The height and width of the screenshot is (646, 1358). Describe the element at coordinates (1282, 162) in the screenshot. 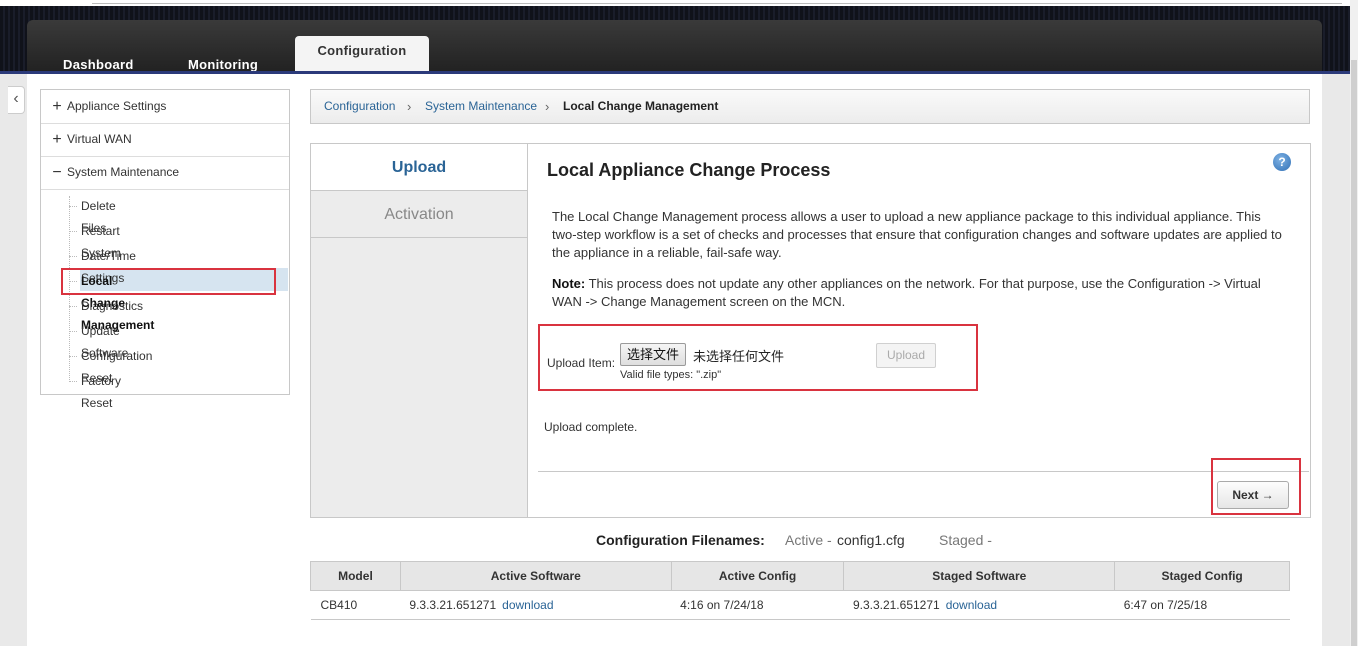

I see `help-icon: ?` at that location.